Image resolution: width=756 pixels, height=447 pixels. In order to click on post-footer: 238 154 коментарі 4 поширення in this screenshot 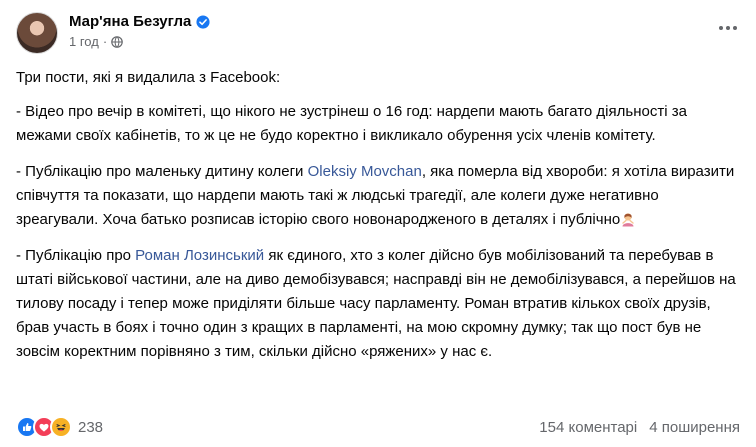, I will do `click(378, 427)`.